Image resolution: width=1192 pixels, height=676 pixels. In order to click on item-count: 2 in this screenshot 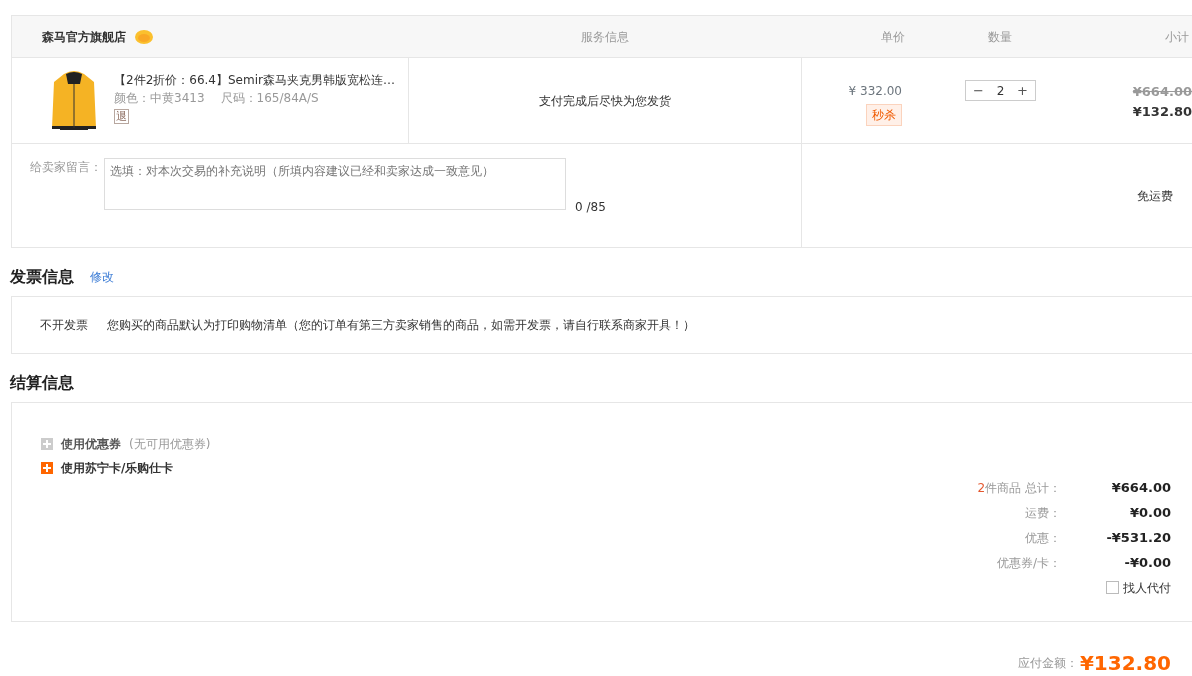, I will do `click(981, 488)`.